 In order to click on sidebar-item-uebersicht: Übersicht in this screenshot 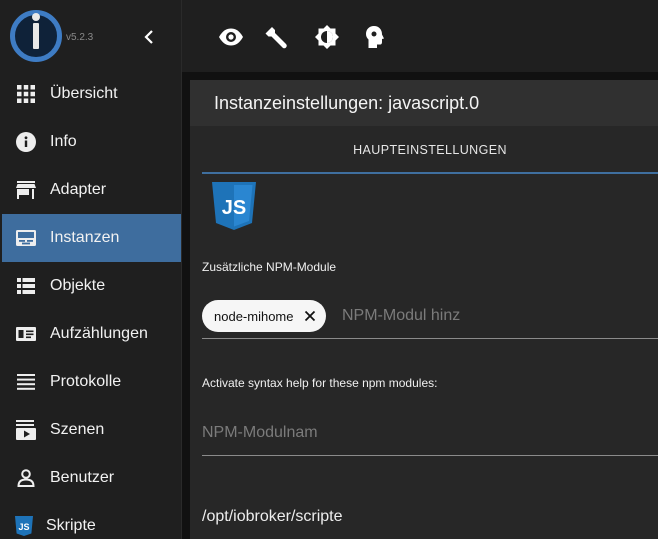, I will do `click(91, 94)`.